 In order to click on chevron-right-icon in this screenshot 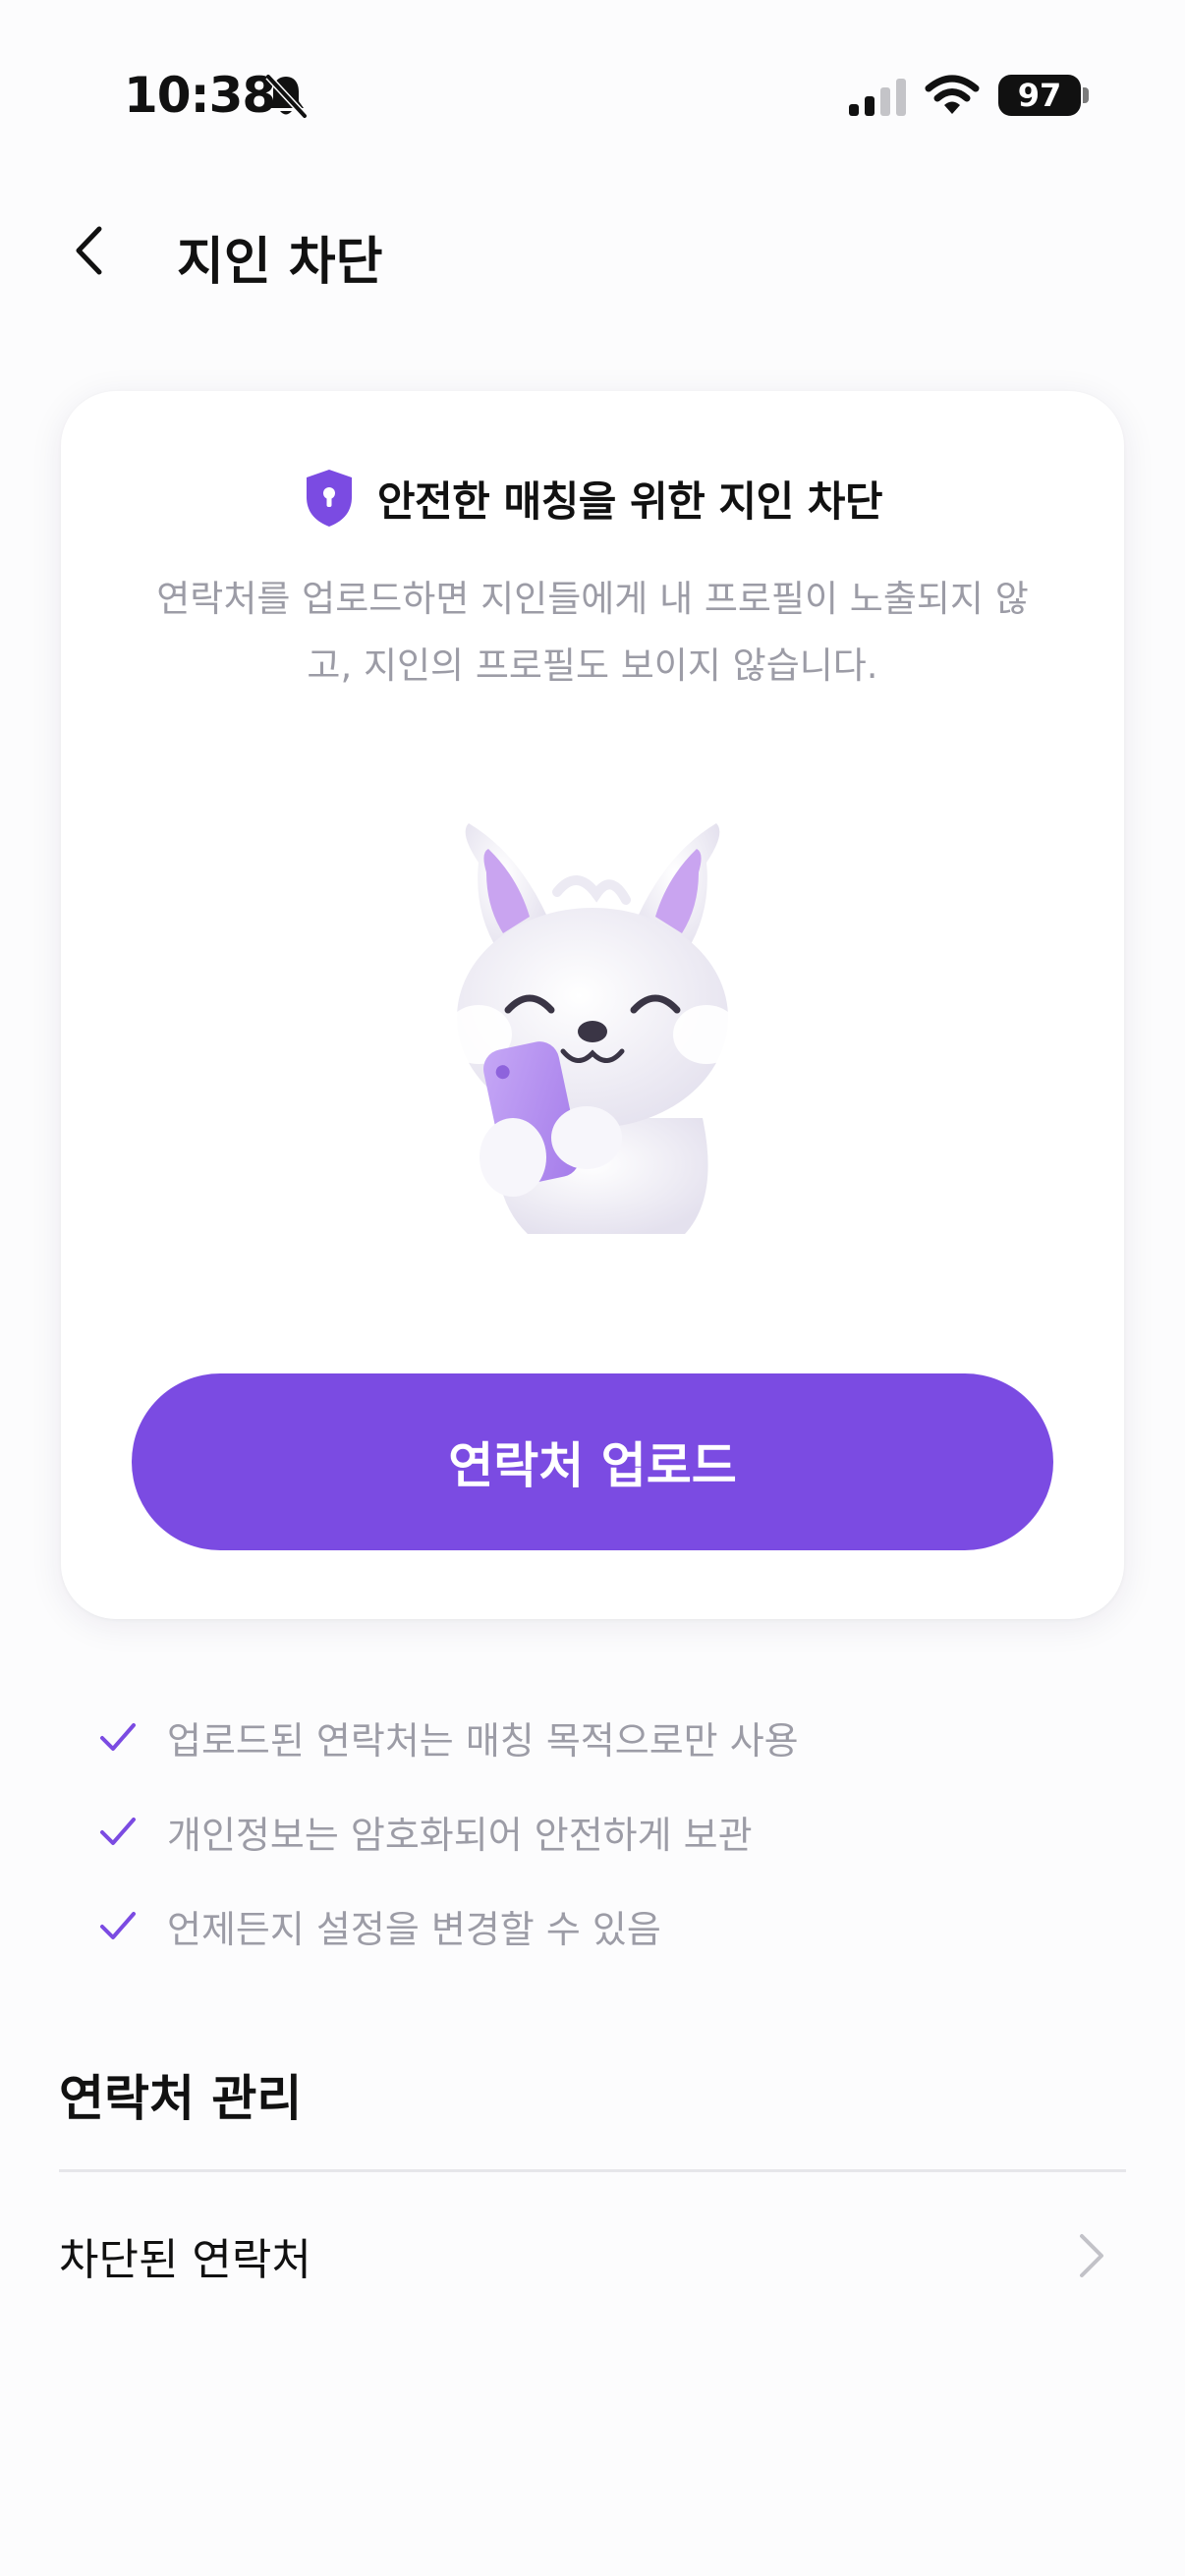, I will do `click(1092, 2255)`.